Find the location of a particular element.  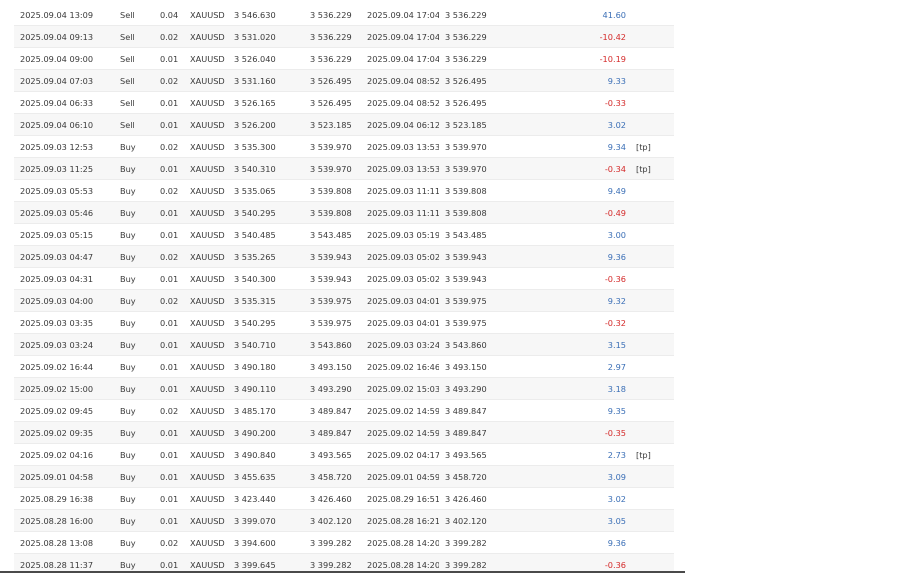

close-time-cell: 2025.08.29 16:51 is located at coordinates (400, 498).